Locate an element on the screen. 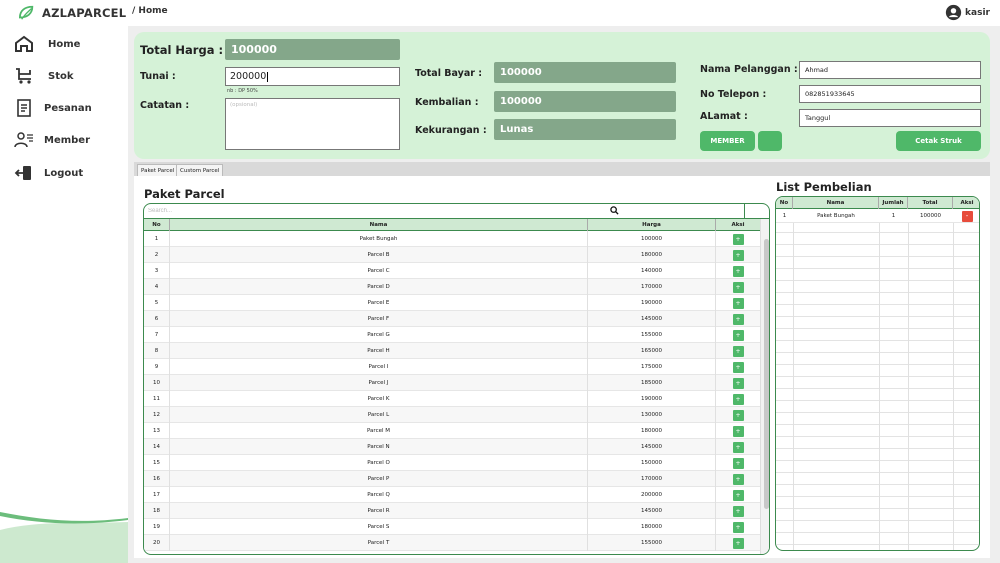 The image size is (1000, 563). remove-item-button: - is located at coordinates (967, 216).